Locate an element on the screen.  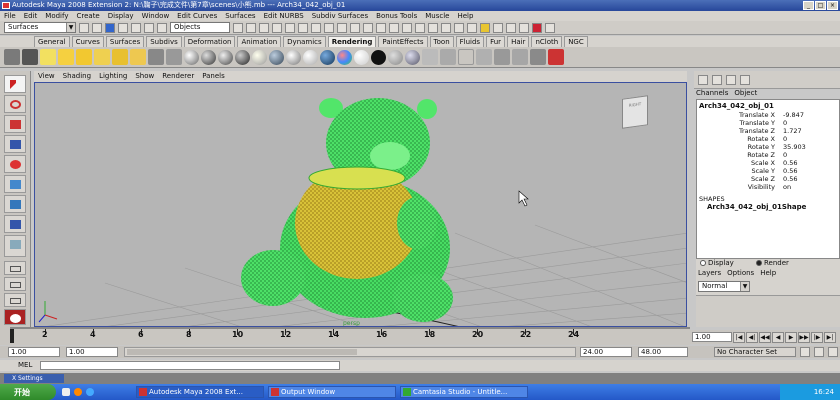
tab-ngc: NGC is located at coordinates (576, 41).